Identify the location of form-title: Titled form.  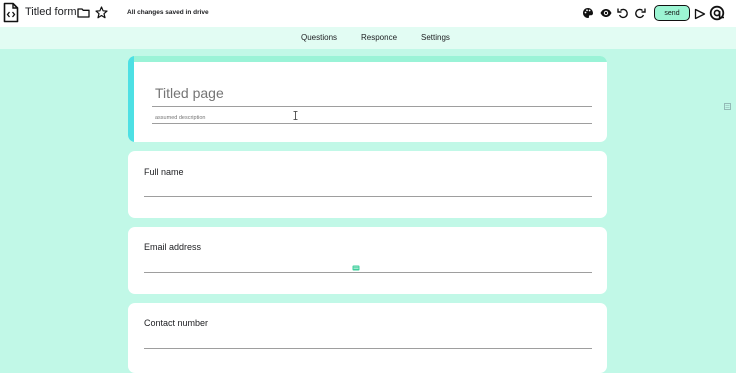
(51, 12).